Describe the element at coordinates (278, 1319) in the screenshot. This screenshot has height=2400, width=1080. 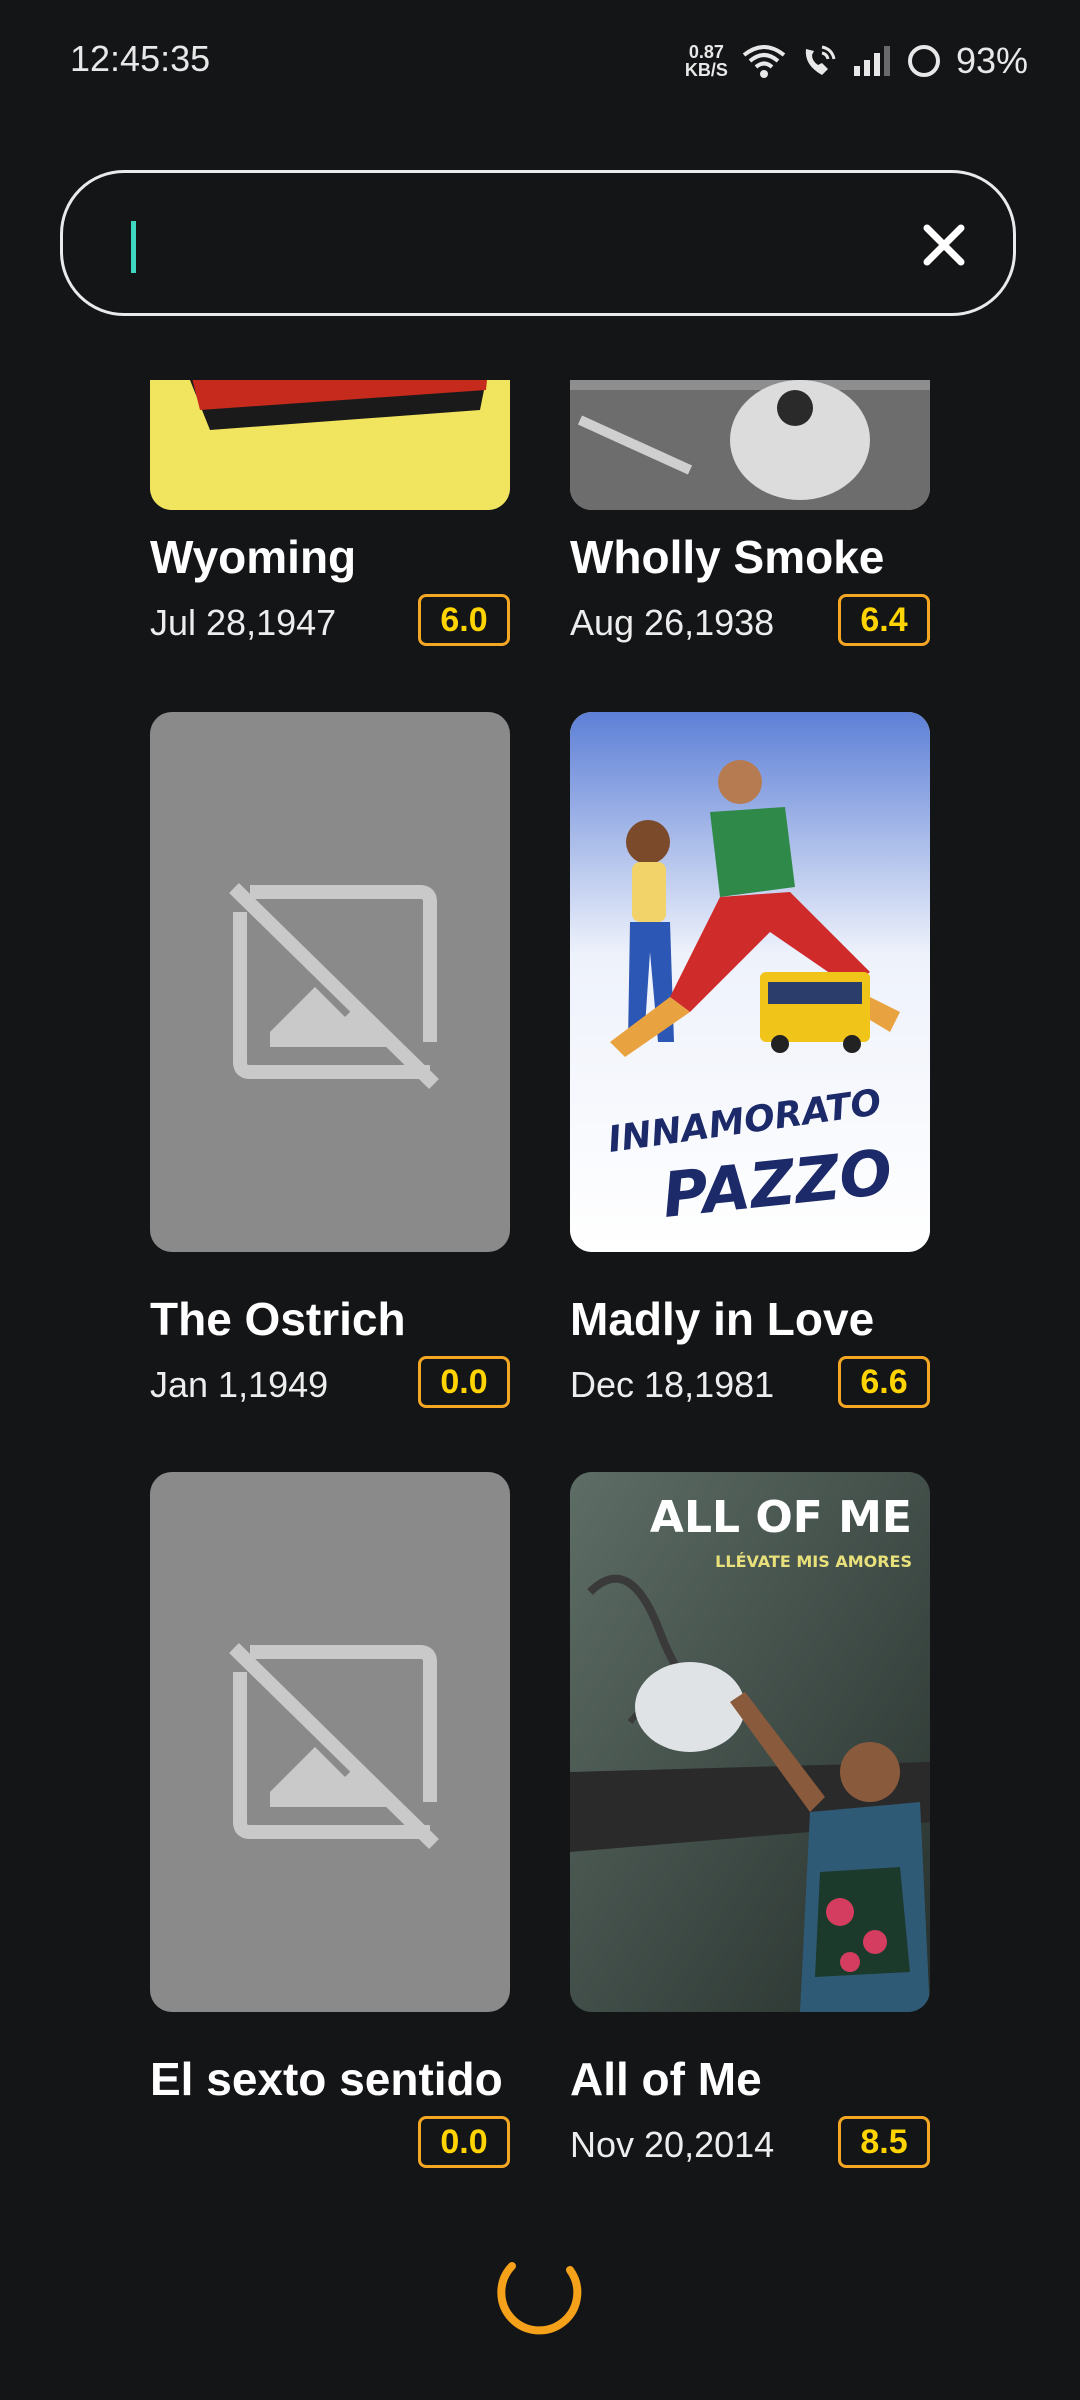
I see `movie-title: The Ostrich` at that location.